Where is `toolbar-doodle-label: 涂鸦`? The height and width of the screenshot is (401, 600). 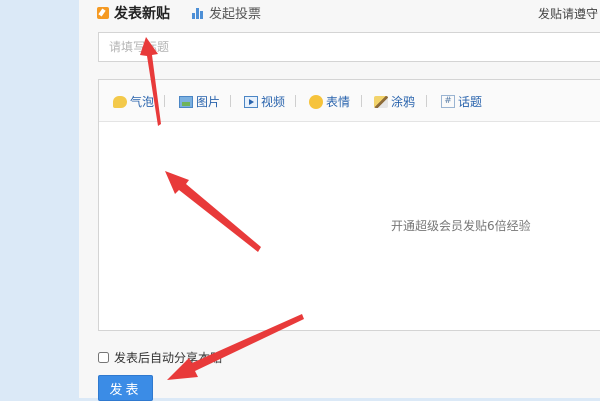
toolbar-doodle-label: 涂鸦 is located at coordinates (403, 102).